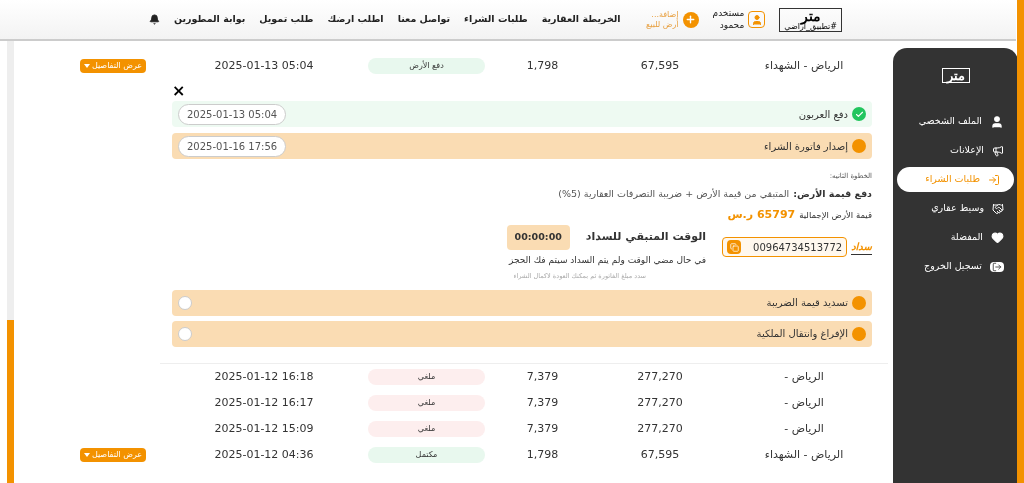 This screenshot has height=483, width=1024. Describe the element at coordinates (355, 19) in the screenshot. I see `nav-link: اطلب ارضك` at that location.